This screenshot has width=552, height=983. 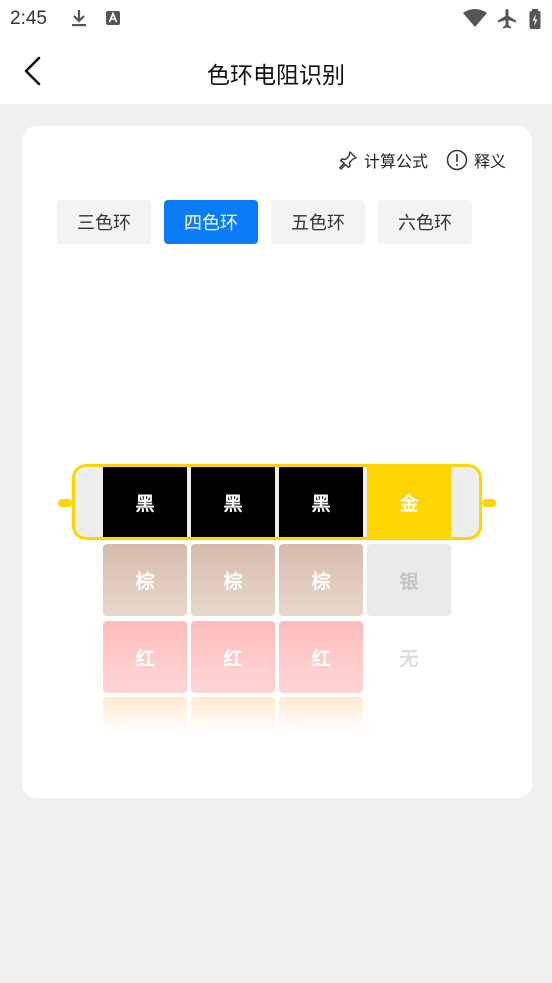 I want to click on app-header: 色环电阻识别, so click(x=276, y=71).